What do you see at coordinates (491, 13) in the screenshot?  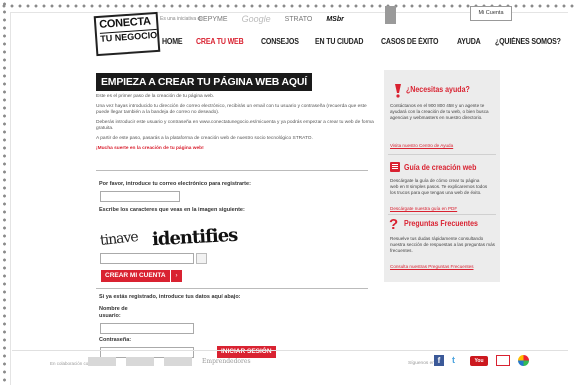 I see `my-account-button: Mi Cuenta` at bounding box center [491, 13].